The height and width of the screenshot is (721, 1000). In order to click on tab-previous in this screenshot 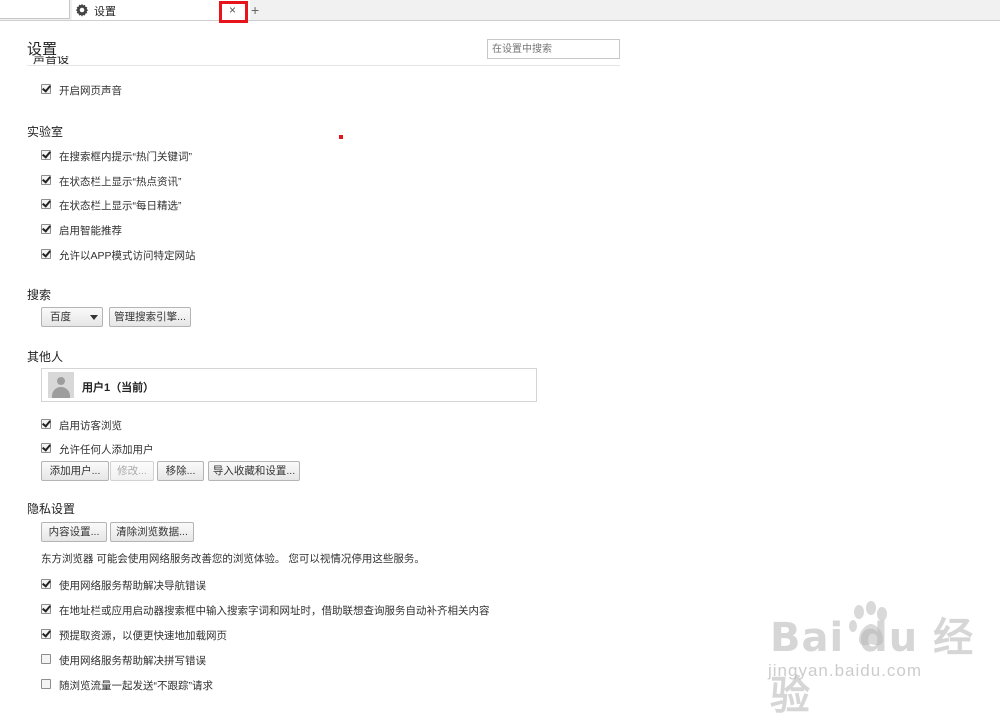, I will do `click(35, 9)`.